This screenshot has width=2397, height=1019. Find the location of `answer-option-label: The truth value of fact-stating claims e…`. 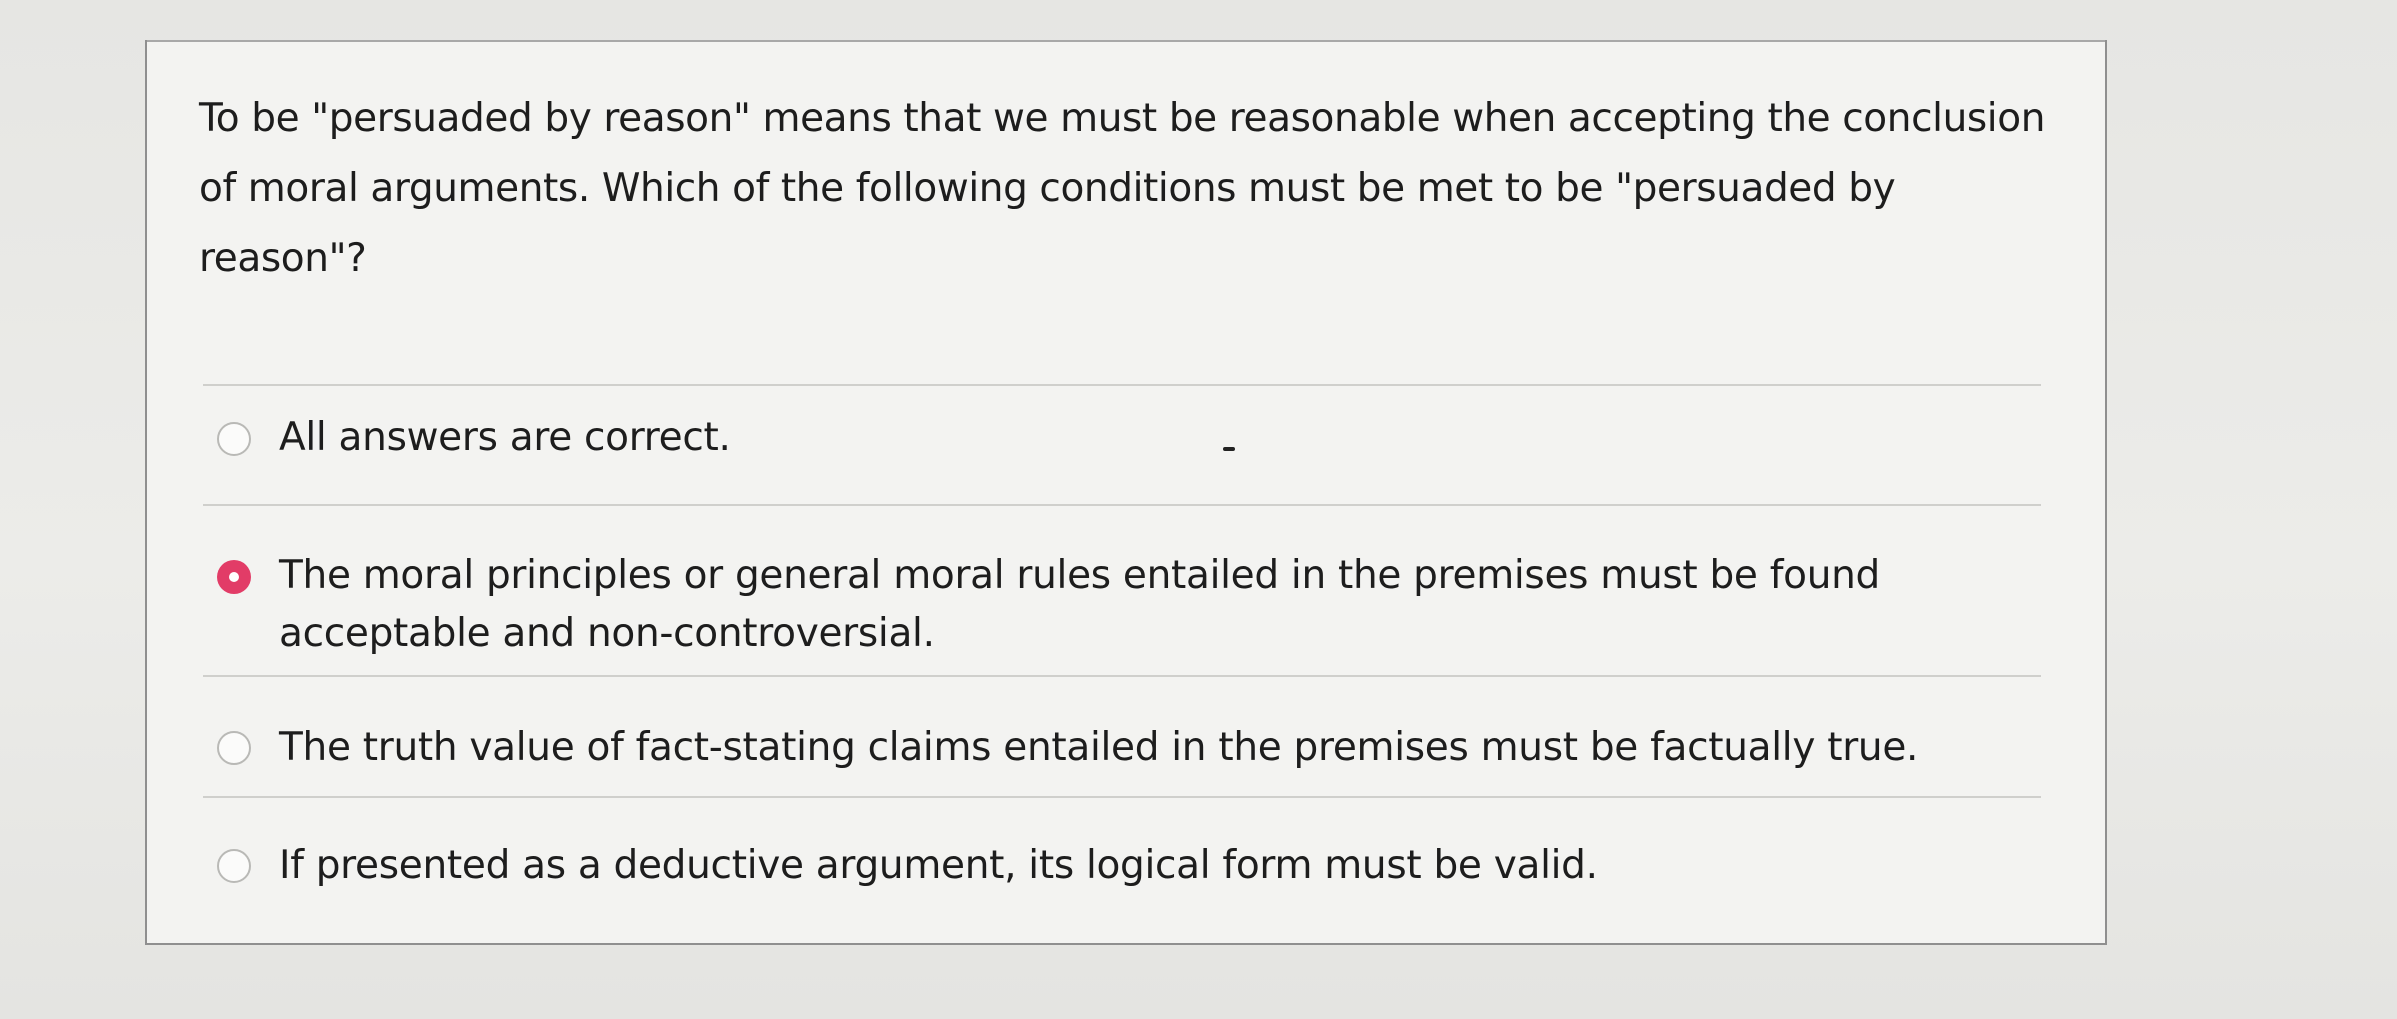

answer-option-label: The truth value of fact-stating claims e… is located at coordinates (1099, 747).